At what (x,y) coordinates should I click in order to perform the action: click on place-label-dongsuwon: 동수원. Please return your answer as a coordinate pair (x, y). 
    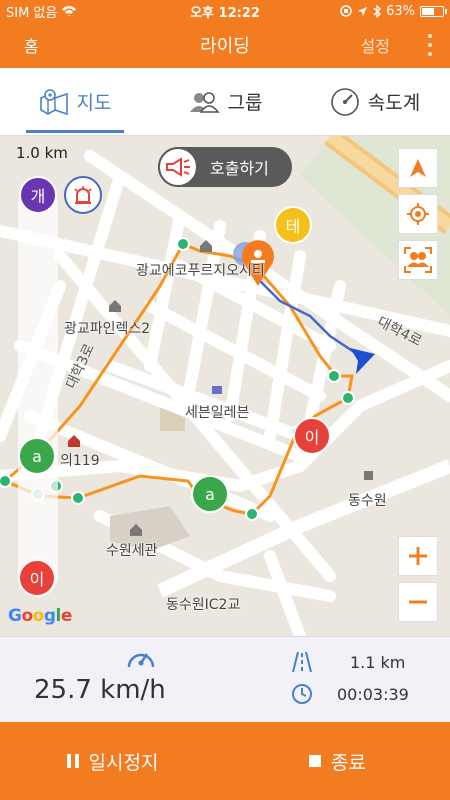
    Looking at the image, I should click on (367, 501).